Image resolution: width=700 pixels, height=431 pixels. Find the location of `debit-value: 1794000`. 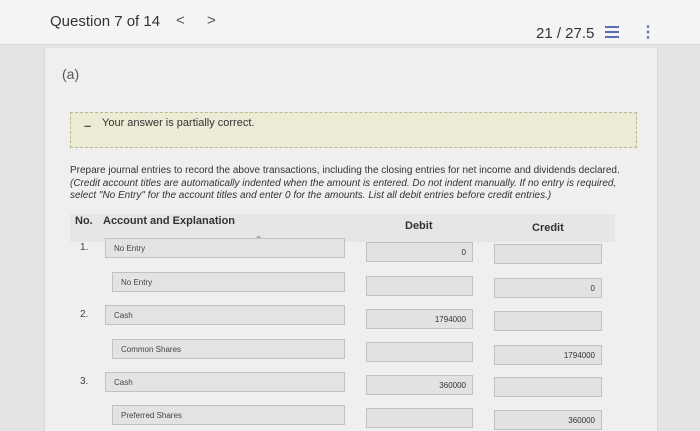

debit-value: 1794000 is located at coordinates (450, 319).